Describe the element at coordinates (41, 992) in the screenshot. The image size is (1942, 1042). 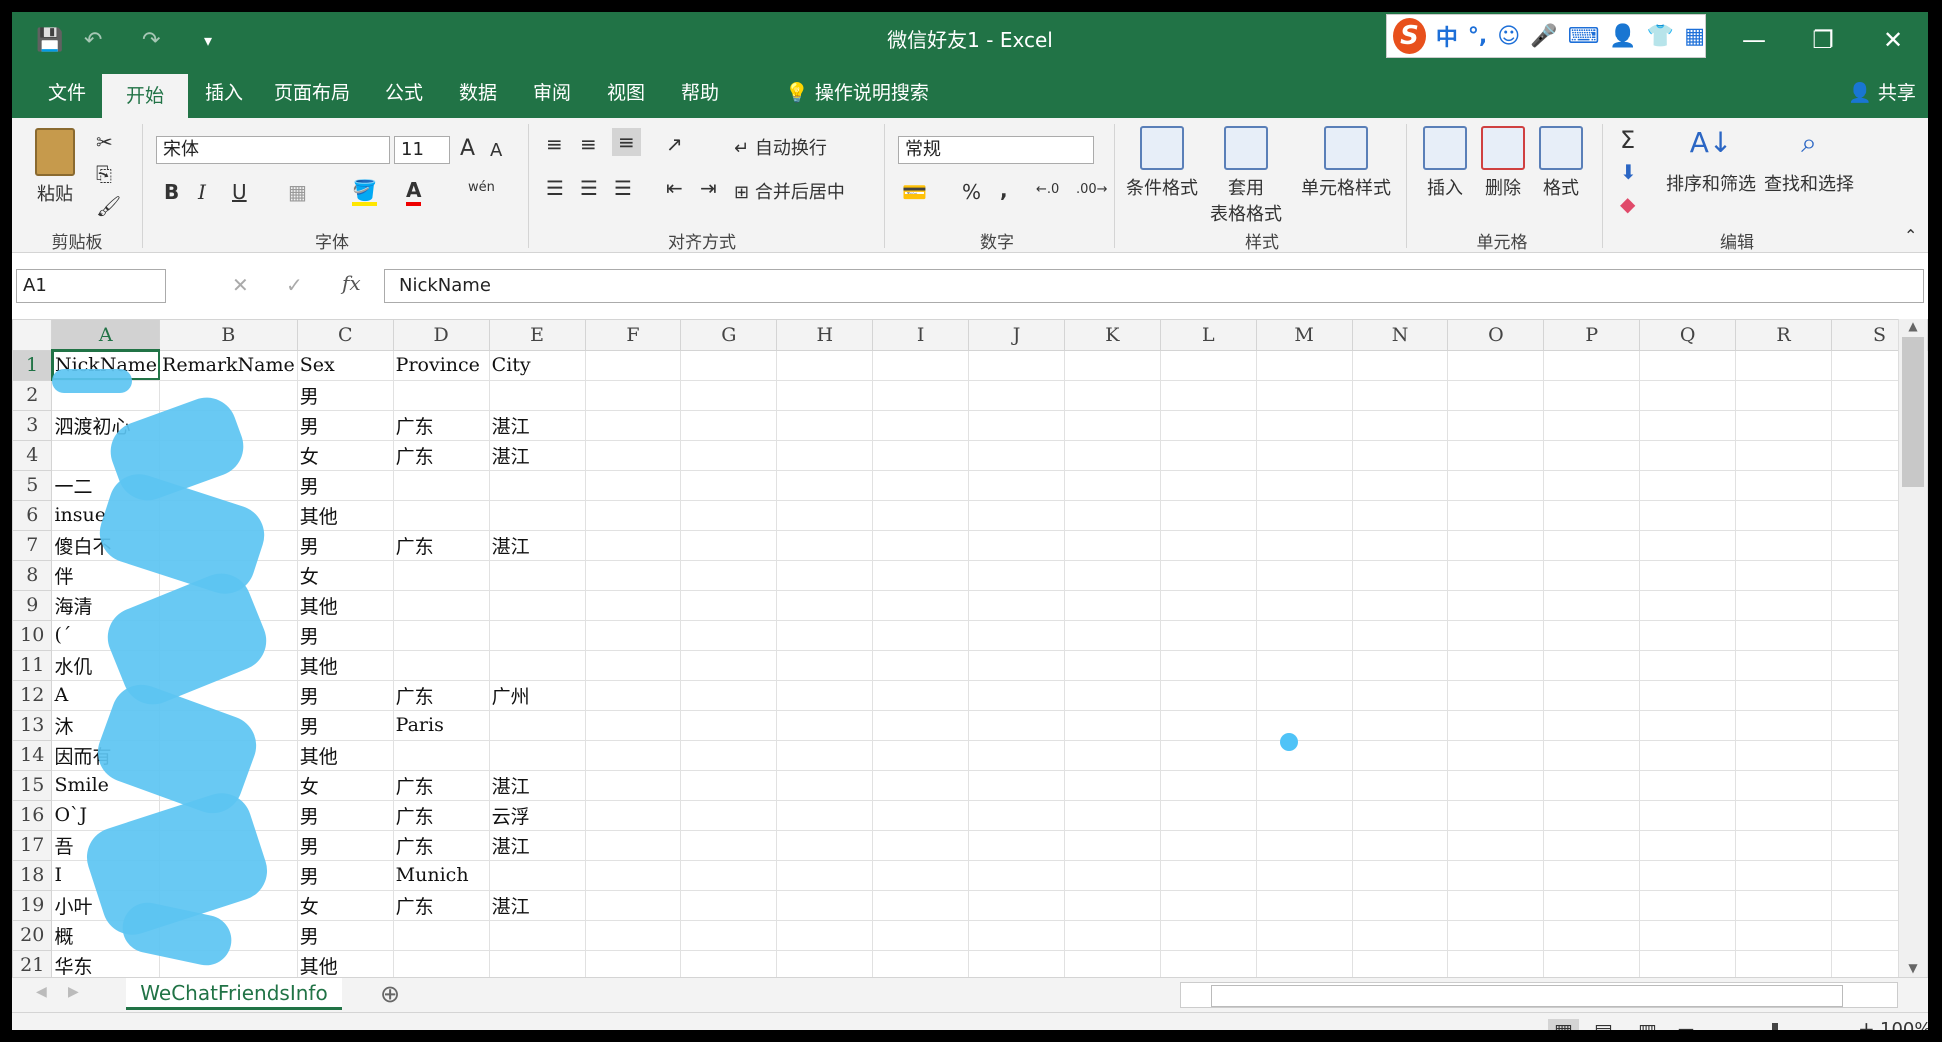
I see `prev-sheet-icon: ◀` at that location.